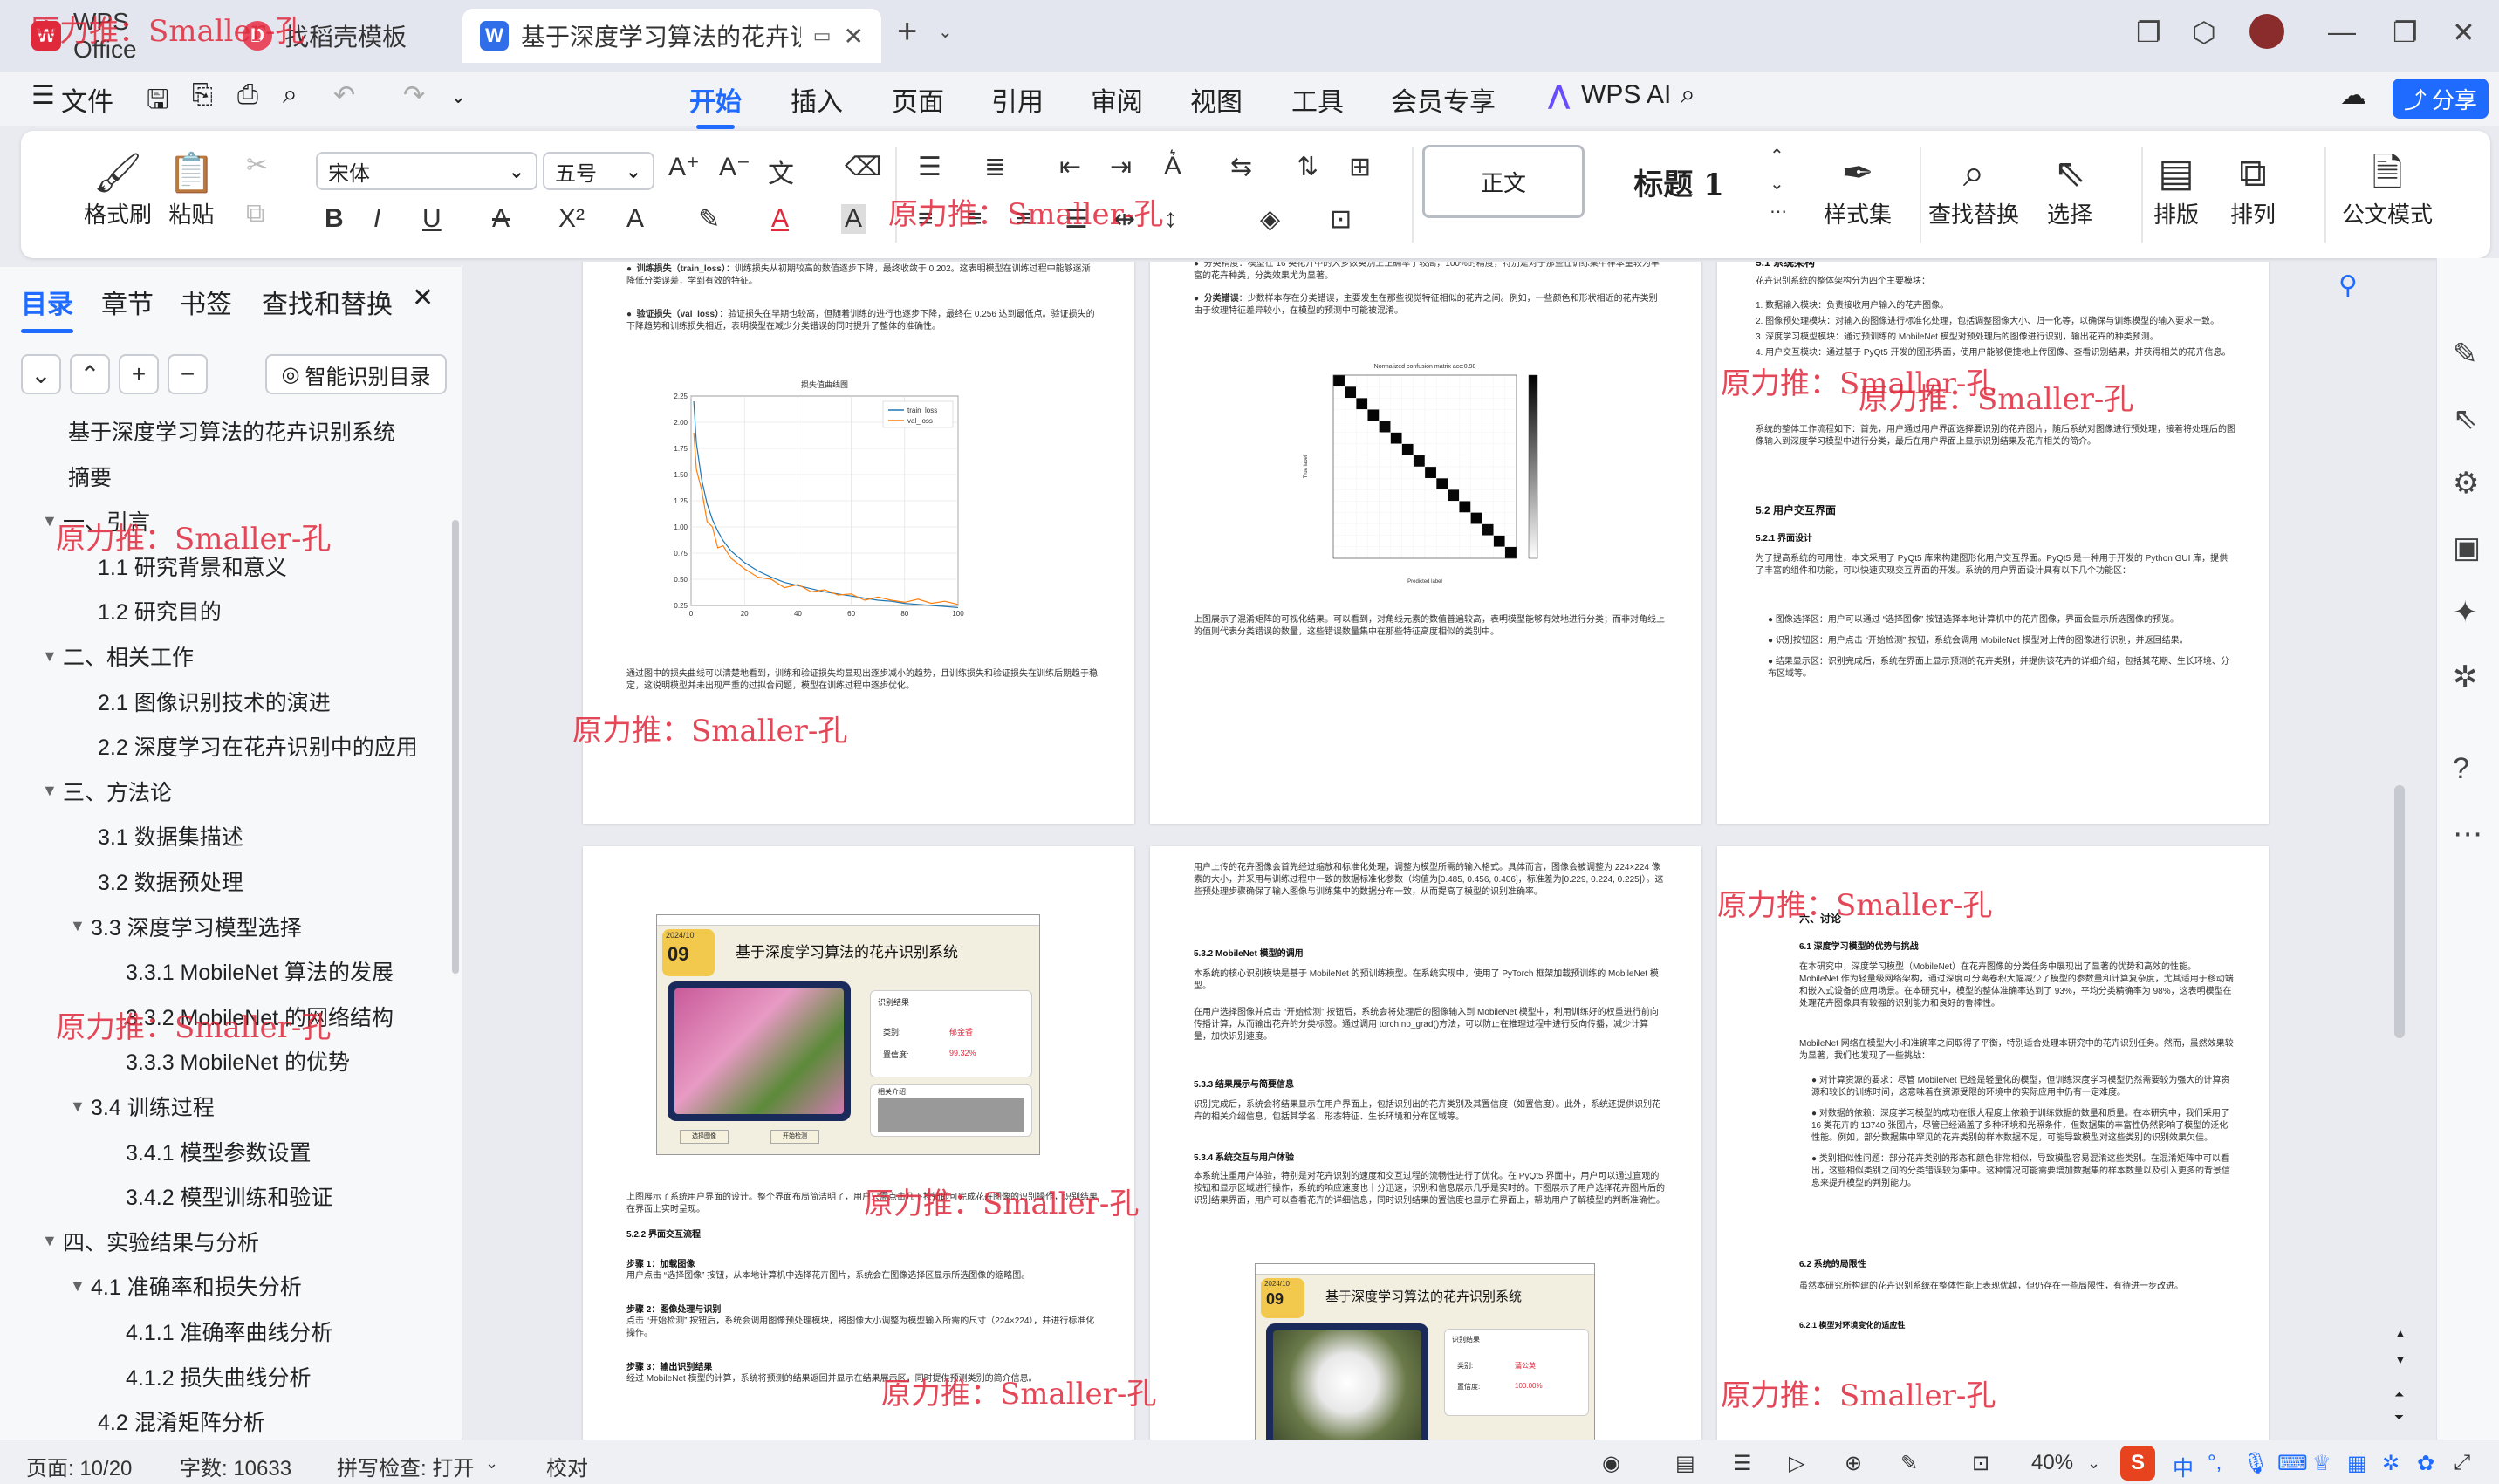 This screenshot has width=2499, height=1484. I want to click on menu-reference: 引用, so click(1017, 99).